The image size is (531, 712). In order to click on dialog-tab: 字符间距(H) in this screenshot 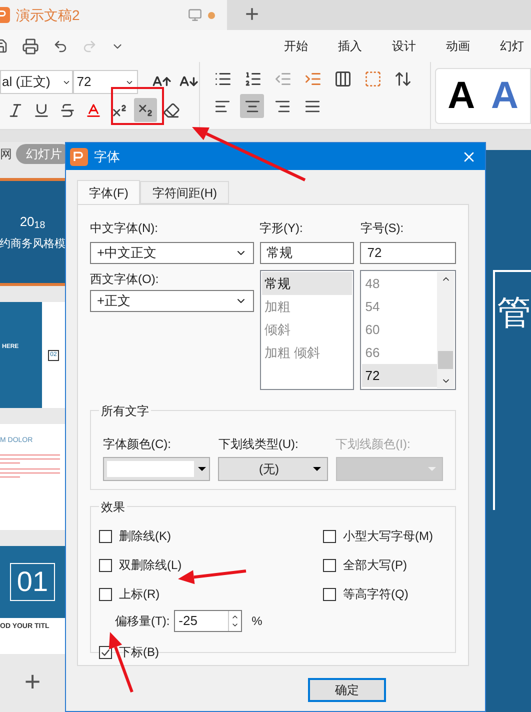, I will do `click(184, 192)`.